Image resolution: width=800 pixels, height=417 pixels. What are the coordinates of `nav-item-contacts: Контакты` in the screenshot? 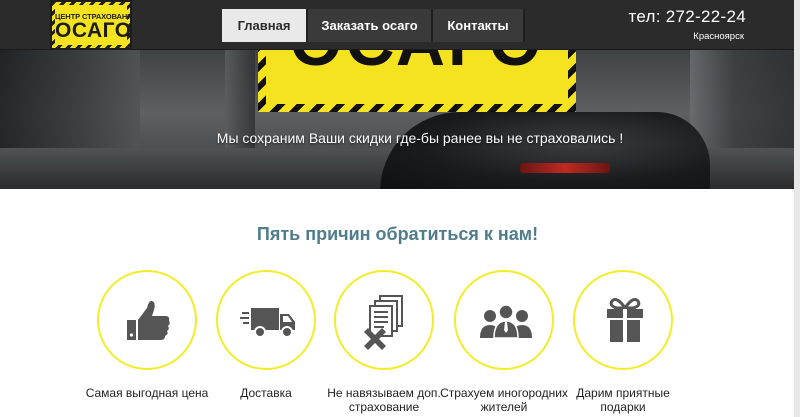 It's located at (479, 25).